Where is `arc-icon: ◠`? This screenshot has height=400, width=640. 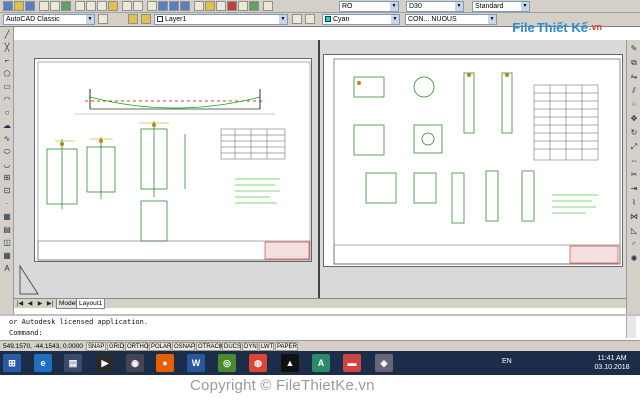 arc-icon: ◠ is located at coordinates (7, 100).